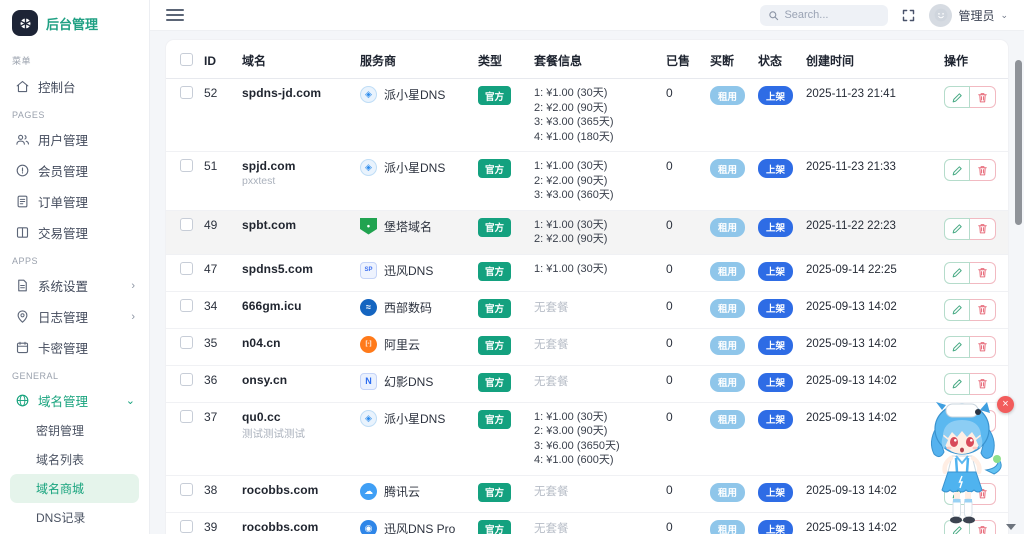 This screenshot has height=534, width=1024. I want to click on chevron-right-icon: ›, so click(133, 285).